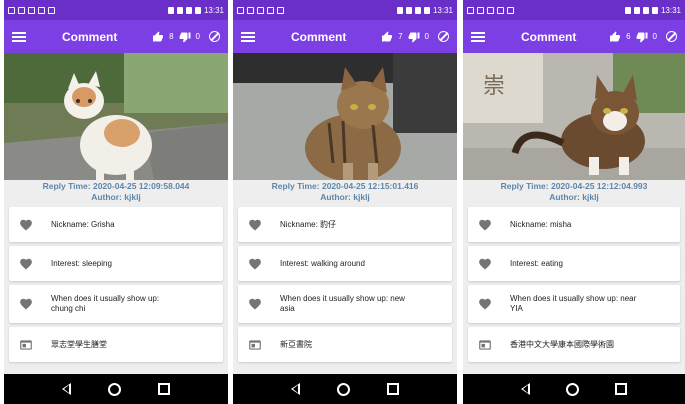 The height and width of the screenshot is (404, 685). What do you see at coordinates (105, 298) in the screenshot?
I see `show-up-line1: When does it usually show up:` at bounding box center [105, 298].